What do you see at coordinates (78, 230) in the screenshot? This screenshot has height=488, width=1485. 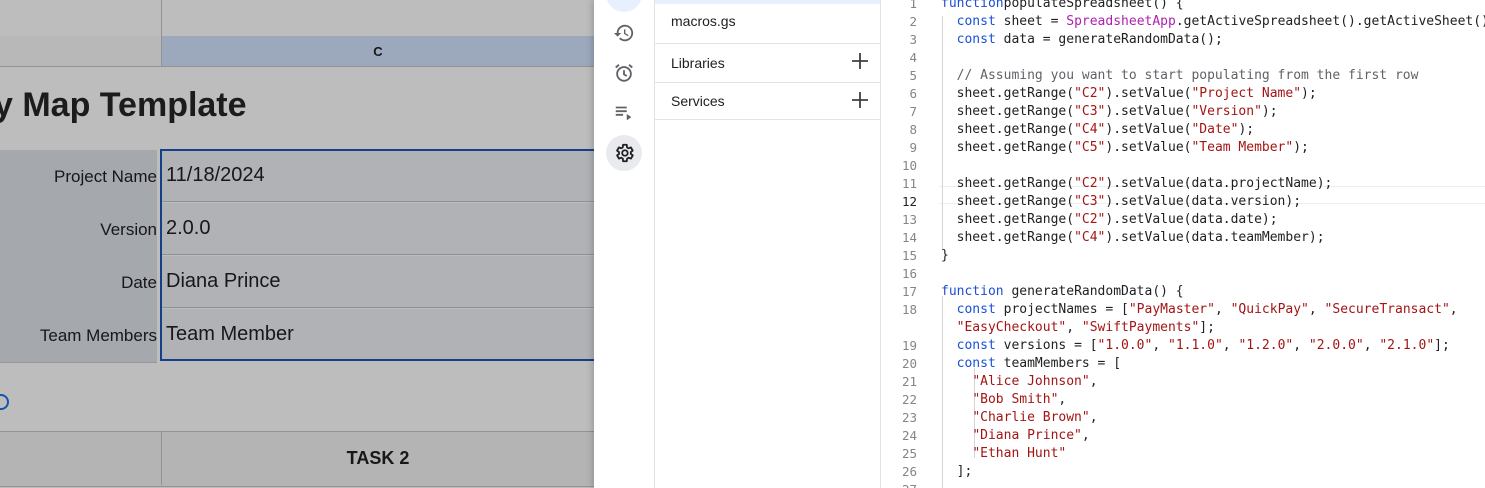 I see `row-label-version: Version` at bounding box center [78, 230].